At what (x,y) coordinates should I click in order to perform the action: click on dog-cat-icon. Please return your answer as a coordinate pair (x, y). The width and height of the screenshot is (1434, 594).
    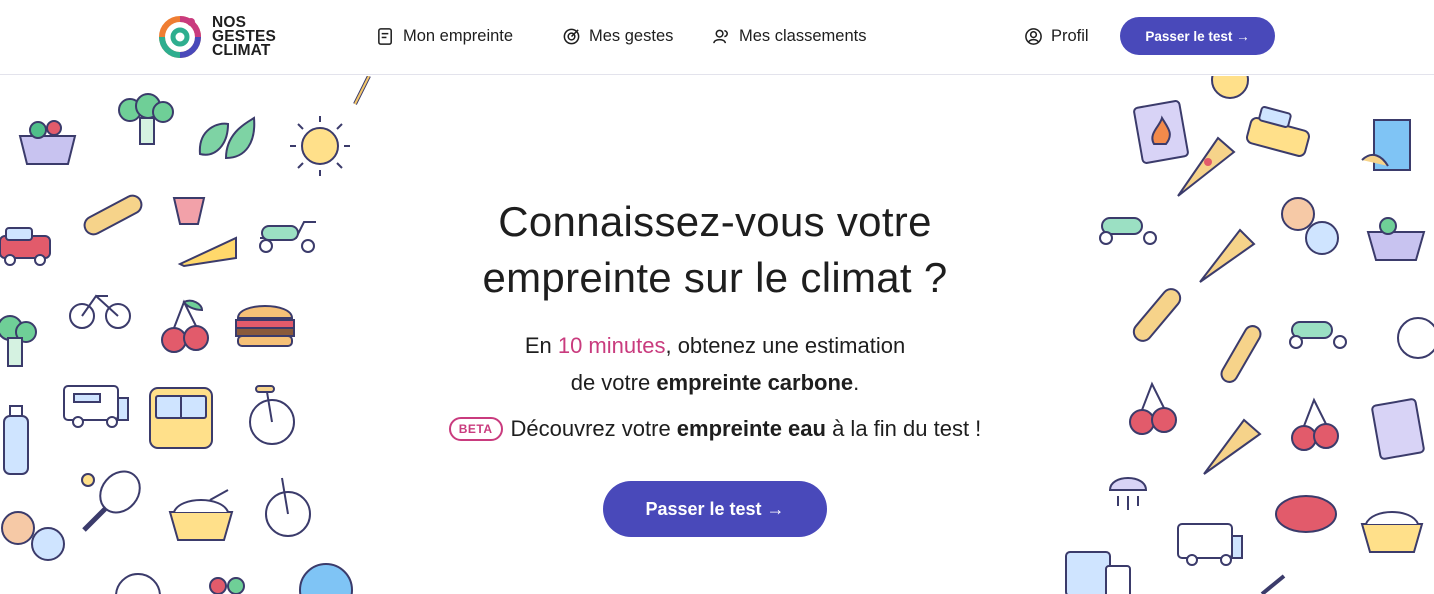
    Looking at the image, I should click on (33, 536).